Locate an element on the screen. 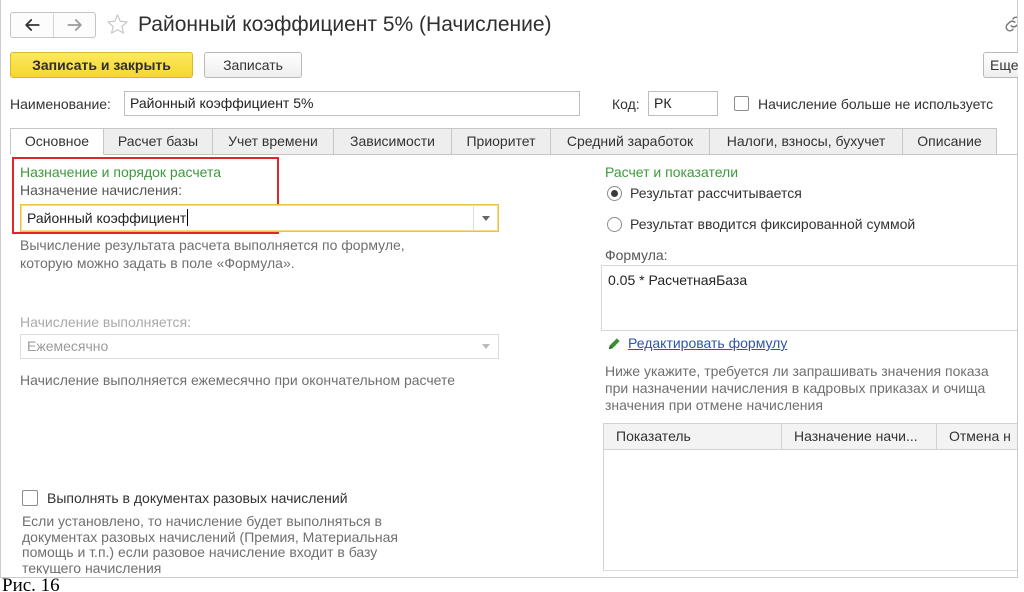 The image size is (1024, 592). table-header: Показатель Назначение начи... Отмена н is located at coordinates (810, 436).